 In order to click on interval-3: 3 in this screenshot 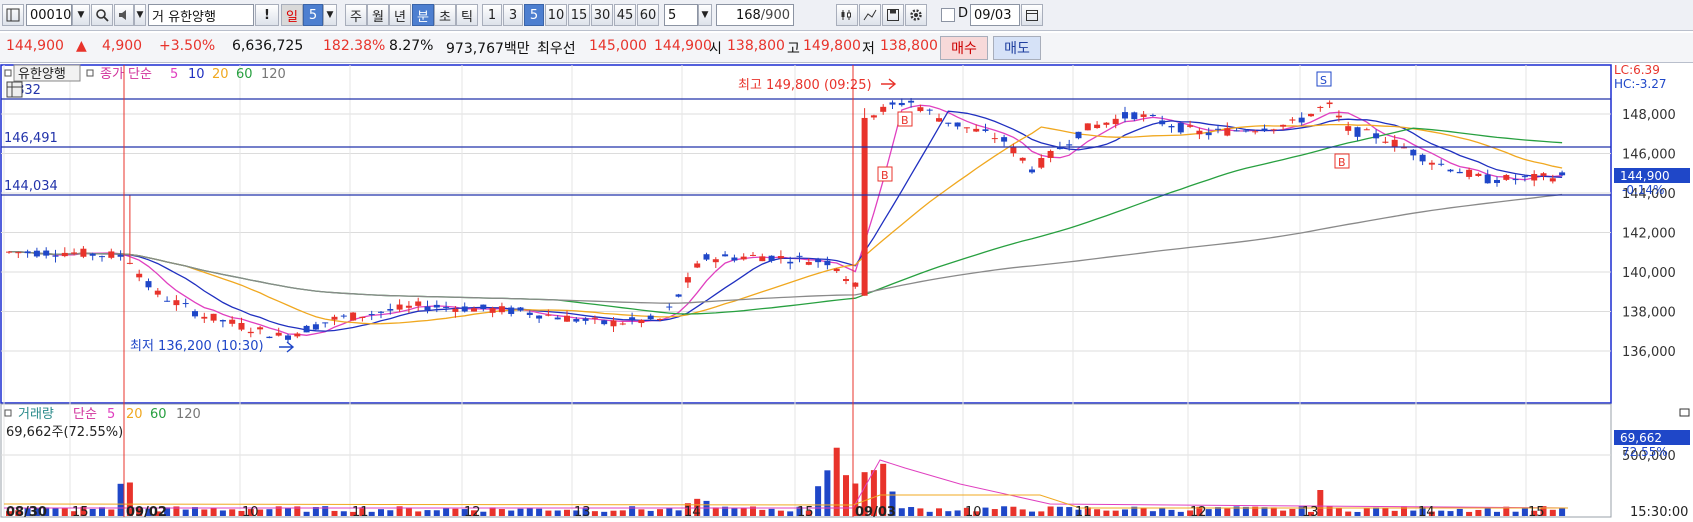, I will do `click(513, 15)`.